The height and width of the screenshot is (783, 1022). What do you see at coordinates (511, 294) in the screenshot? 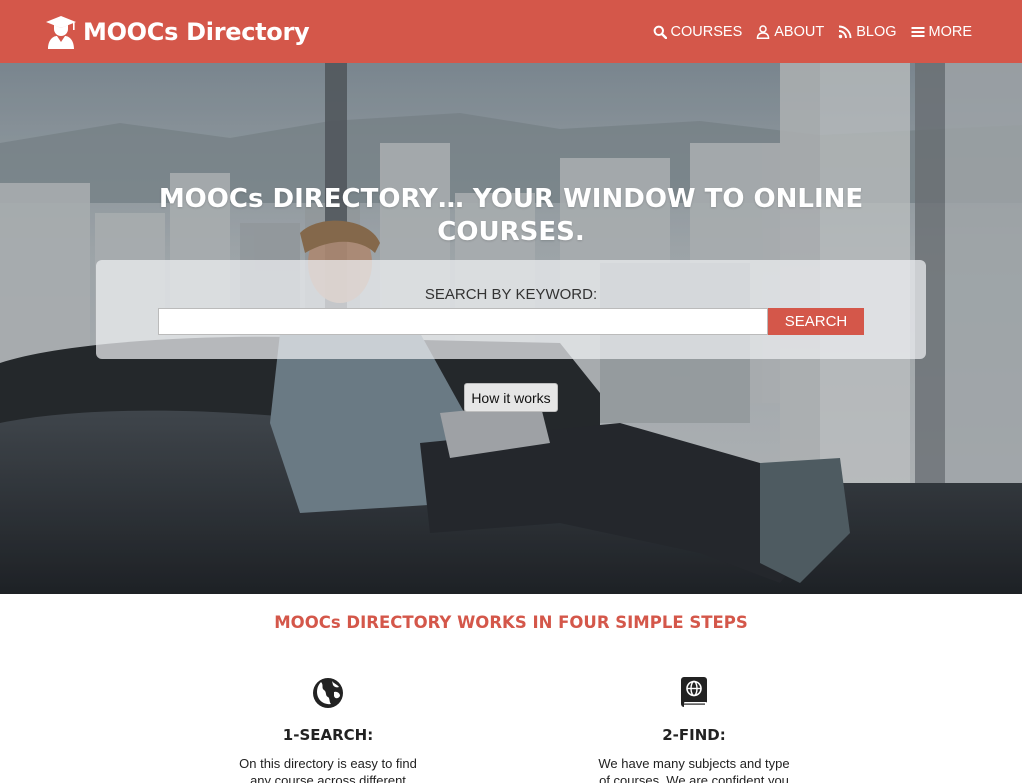
I see `search-label: SEARCH BY KEYWORD:` at bounding box center [511, 294].